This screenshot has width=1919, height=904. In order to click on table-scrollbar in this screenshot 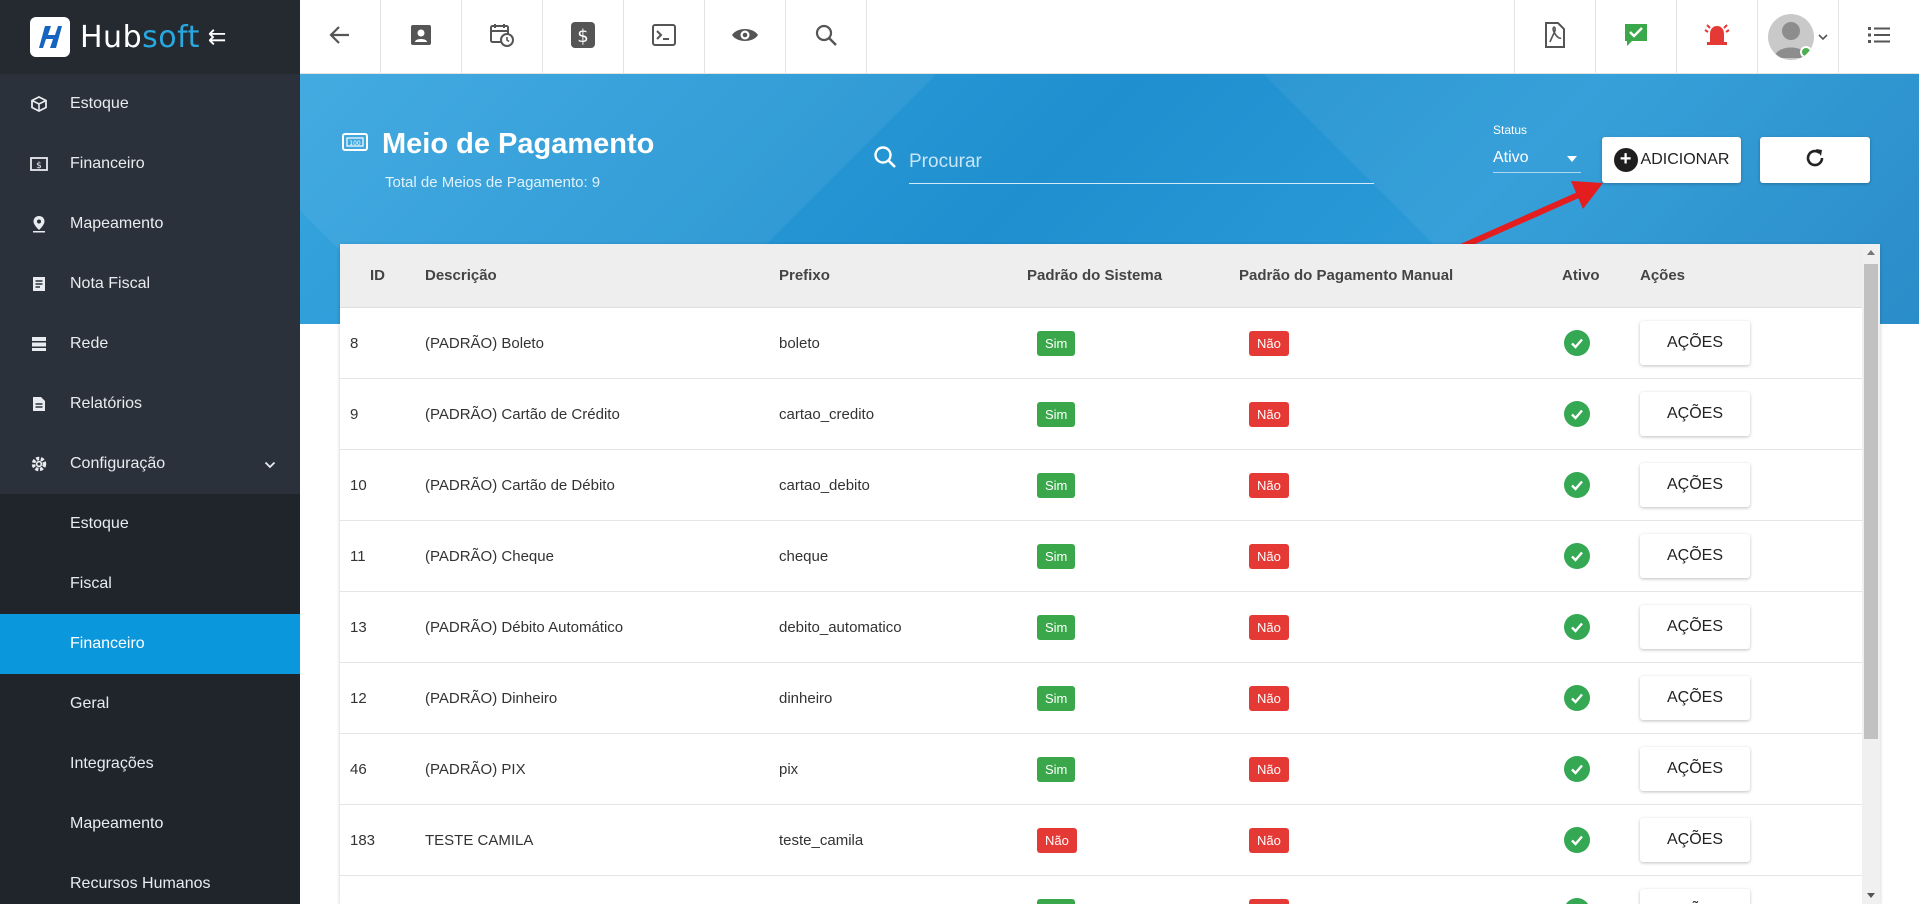, I will do `click(1871, 574)`.